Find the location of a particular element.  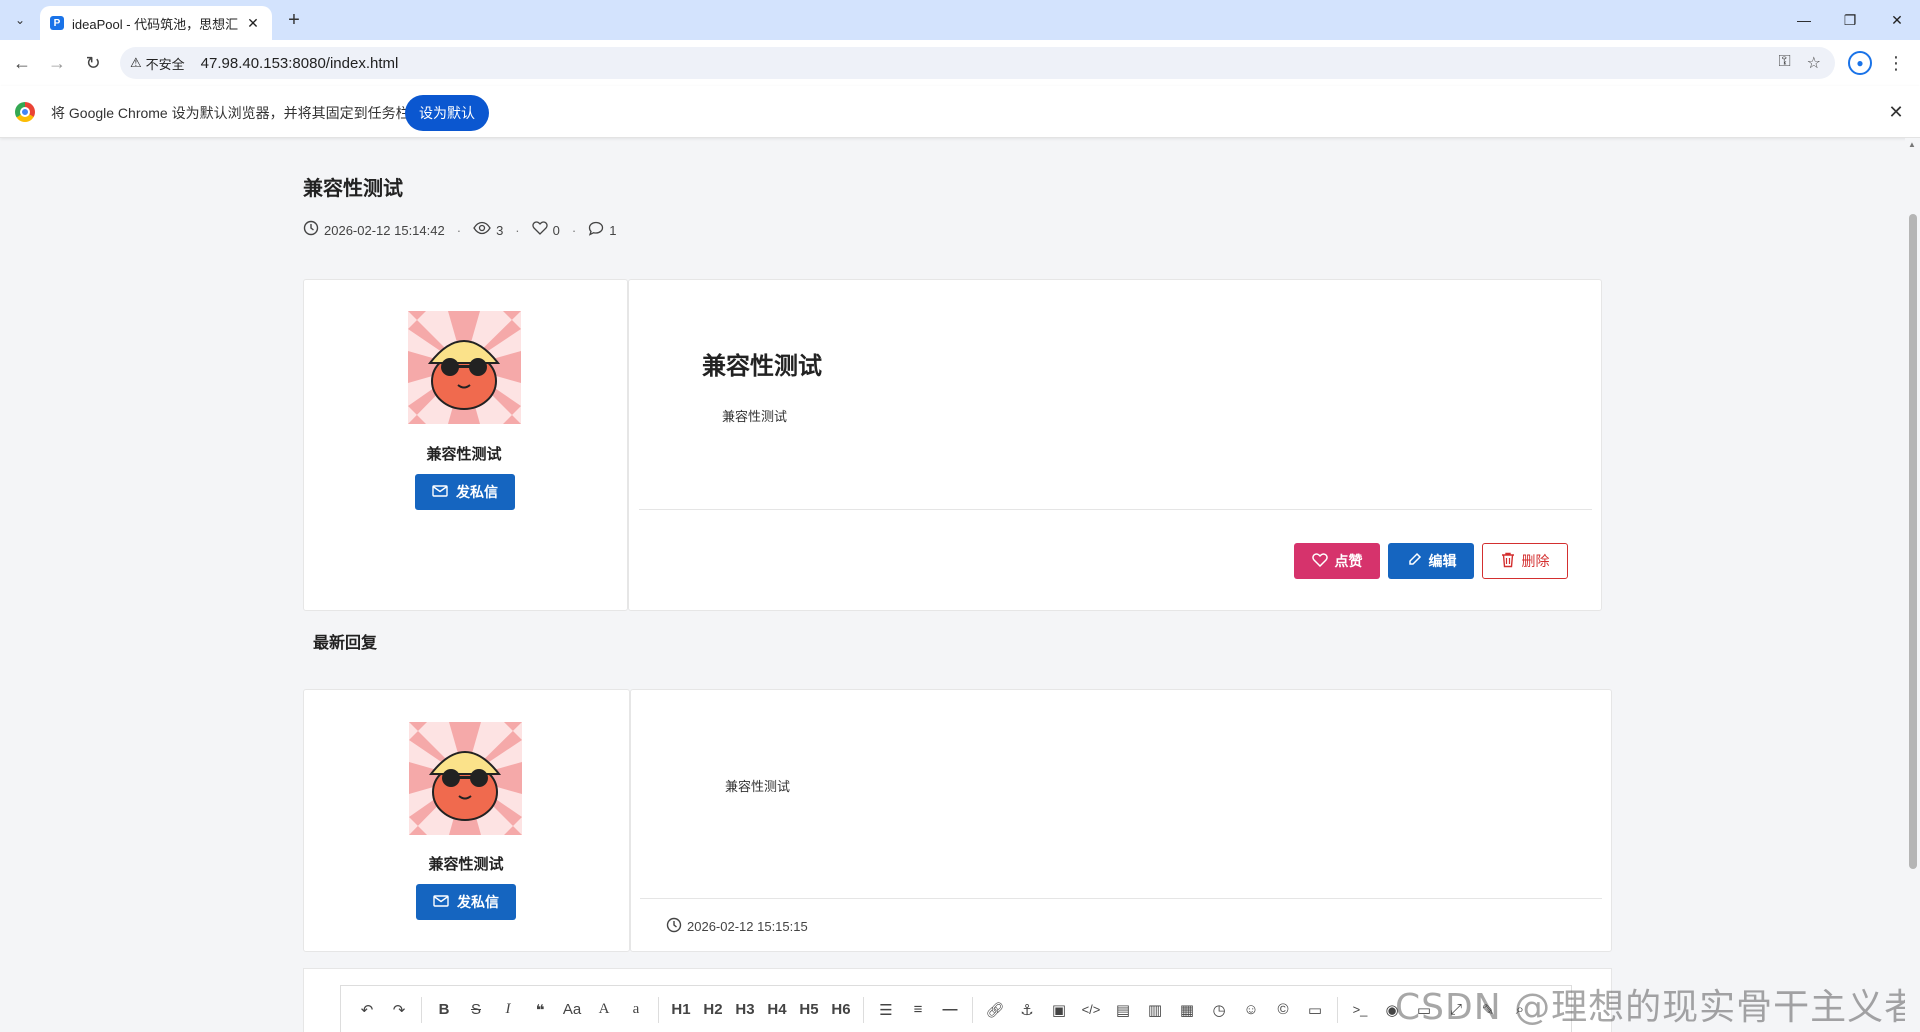

site-favicon-icon: P is located at coordinates (57, 23).